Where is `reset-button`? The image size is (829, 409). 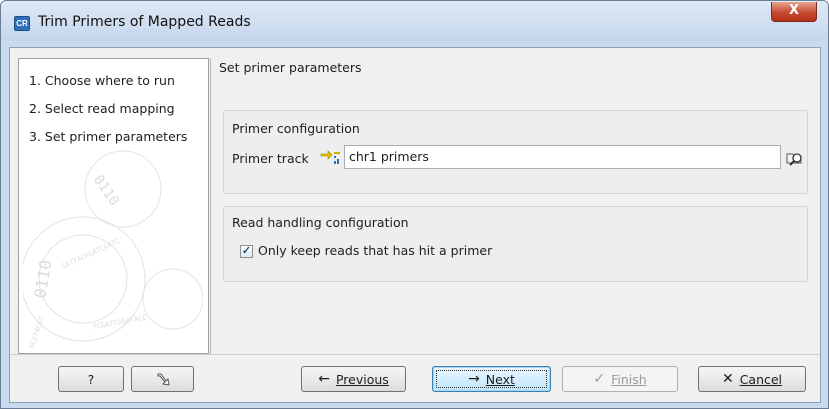 reset-button is located at coordinates (162, 379).